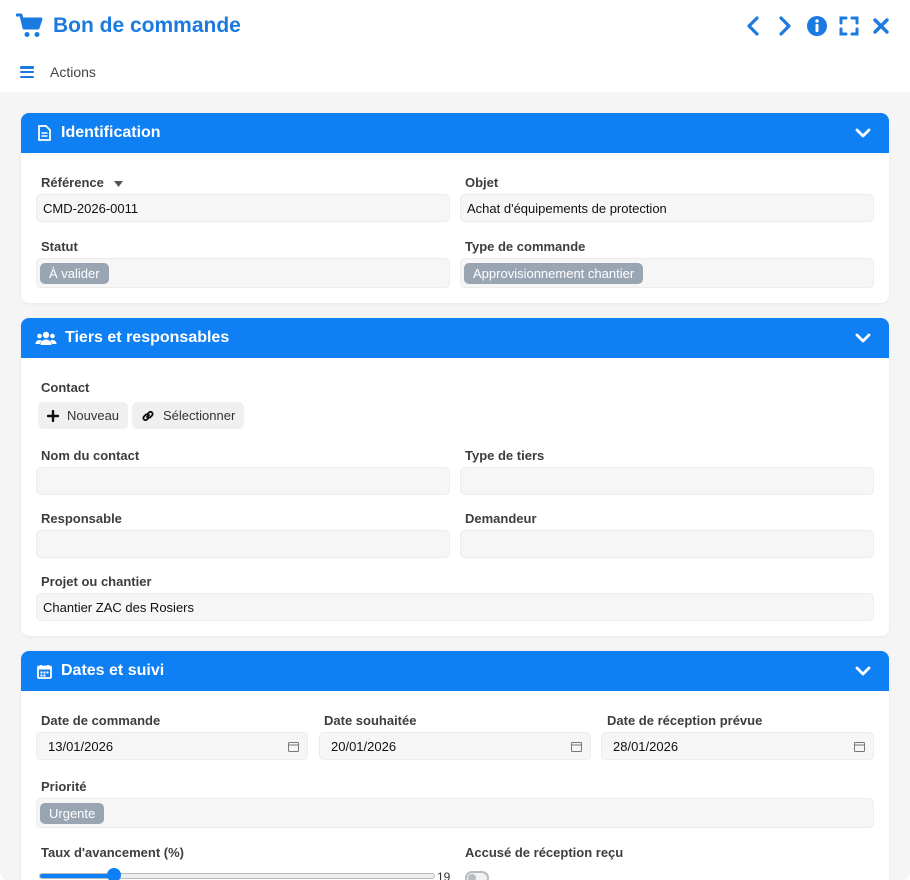 This screenshot has height=880, width=910. Describe the element at coordinates (881, 26) in the screenshot. I see `close-icon` at that location.